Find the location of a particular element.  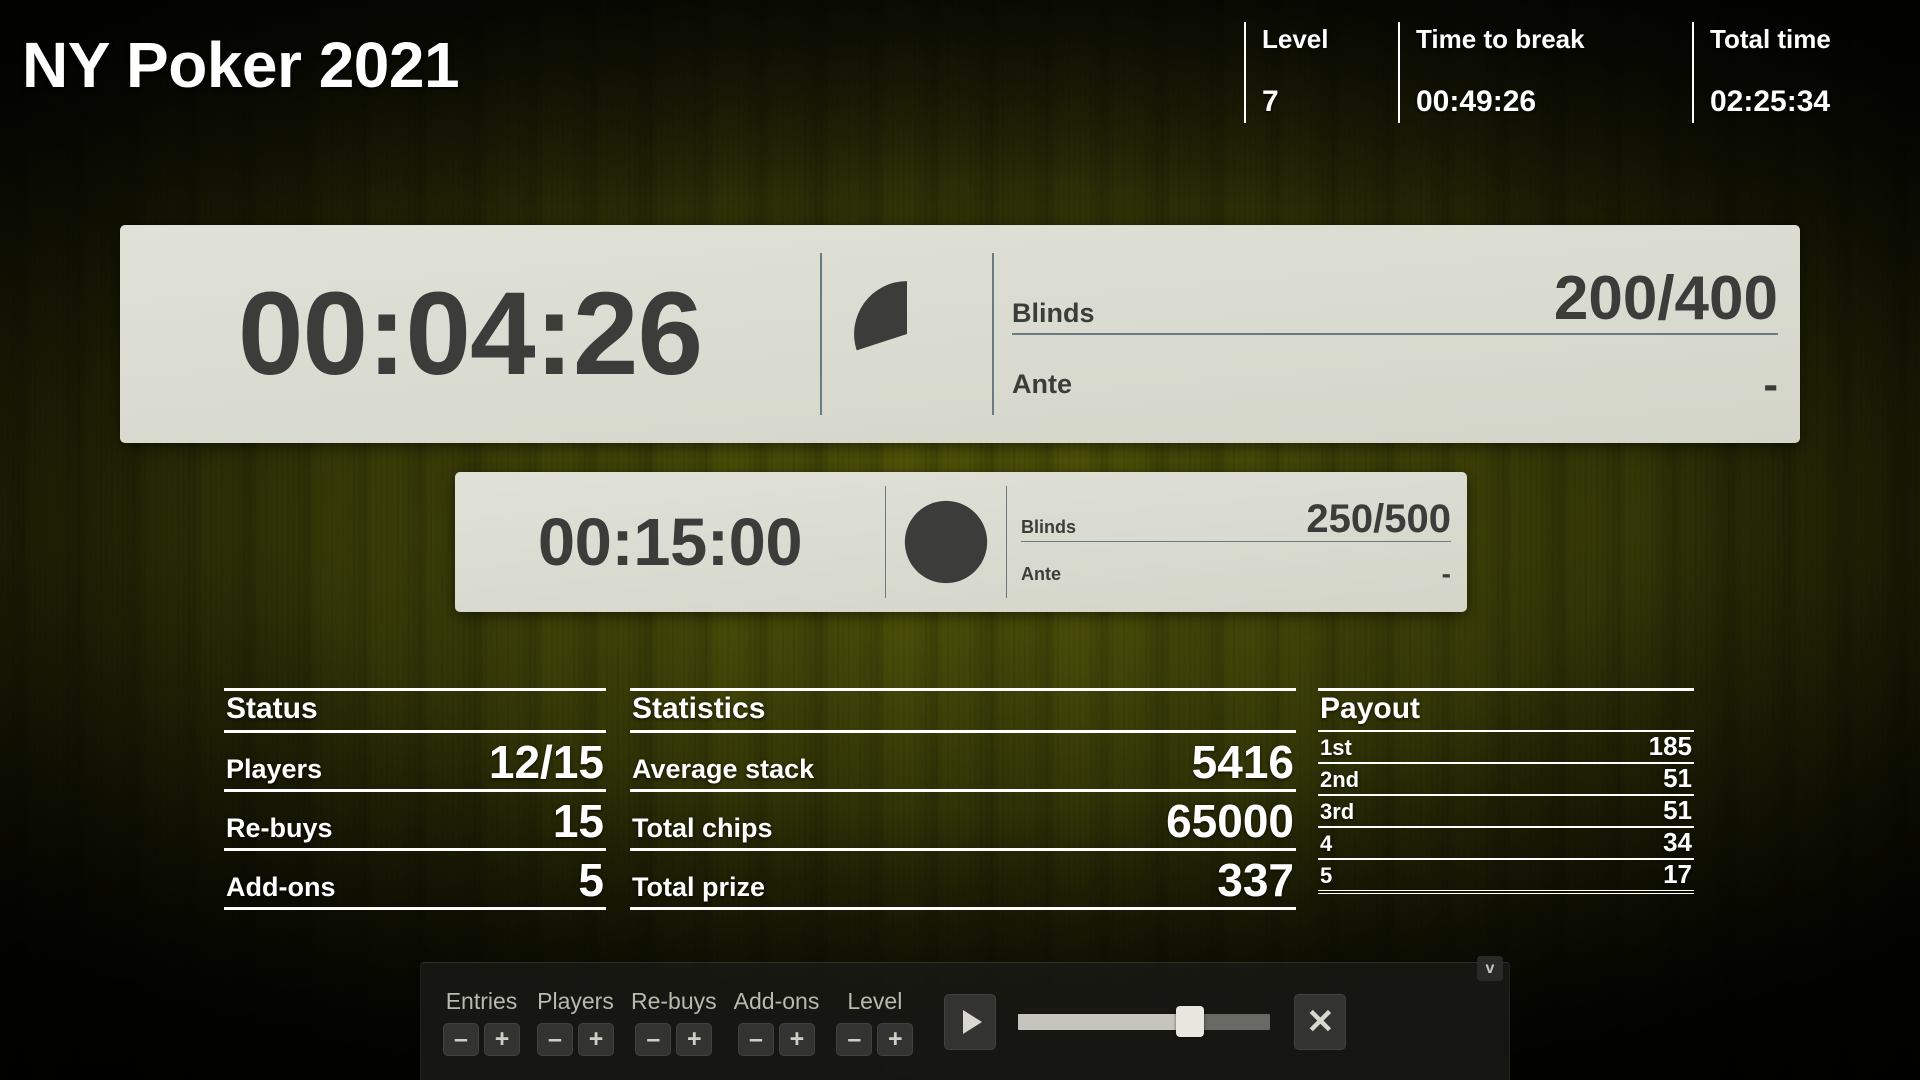

payout-row-1-value: 185 is located at coordinates (1670, 746).